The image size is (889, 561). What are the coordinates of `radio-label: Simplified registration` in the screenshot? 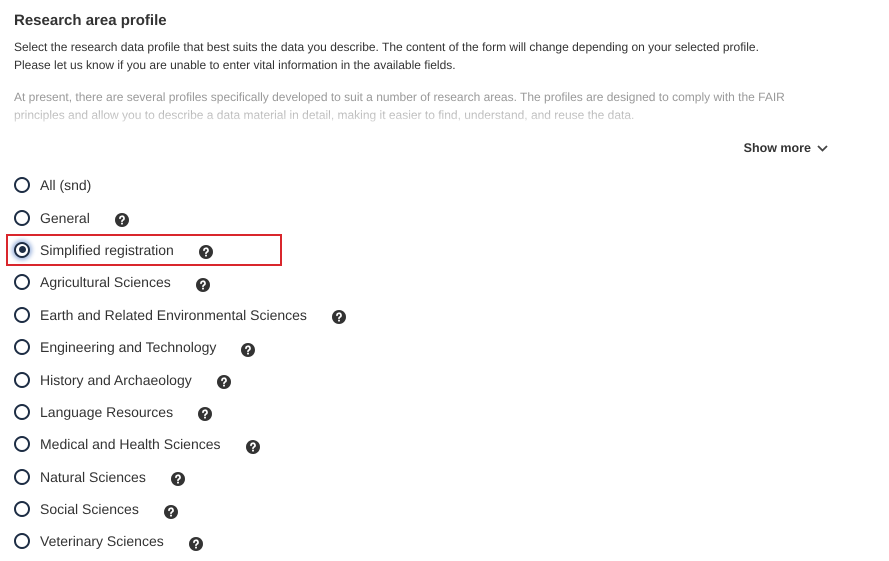 It's located at (107, 250).